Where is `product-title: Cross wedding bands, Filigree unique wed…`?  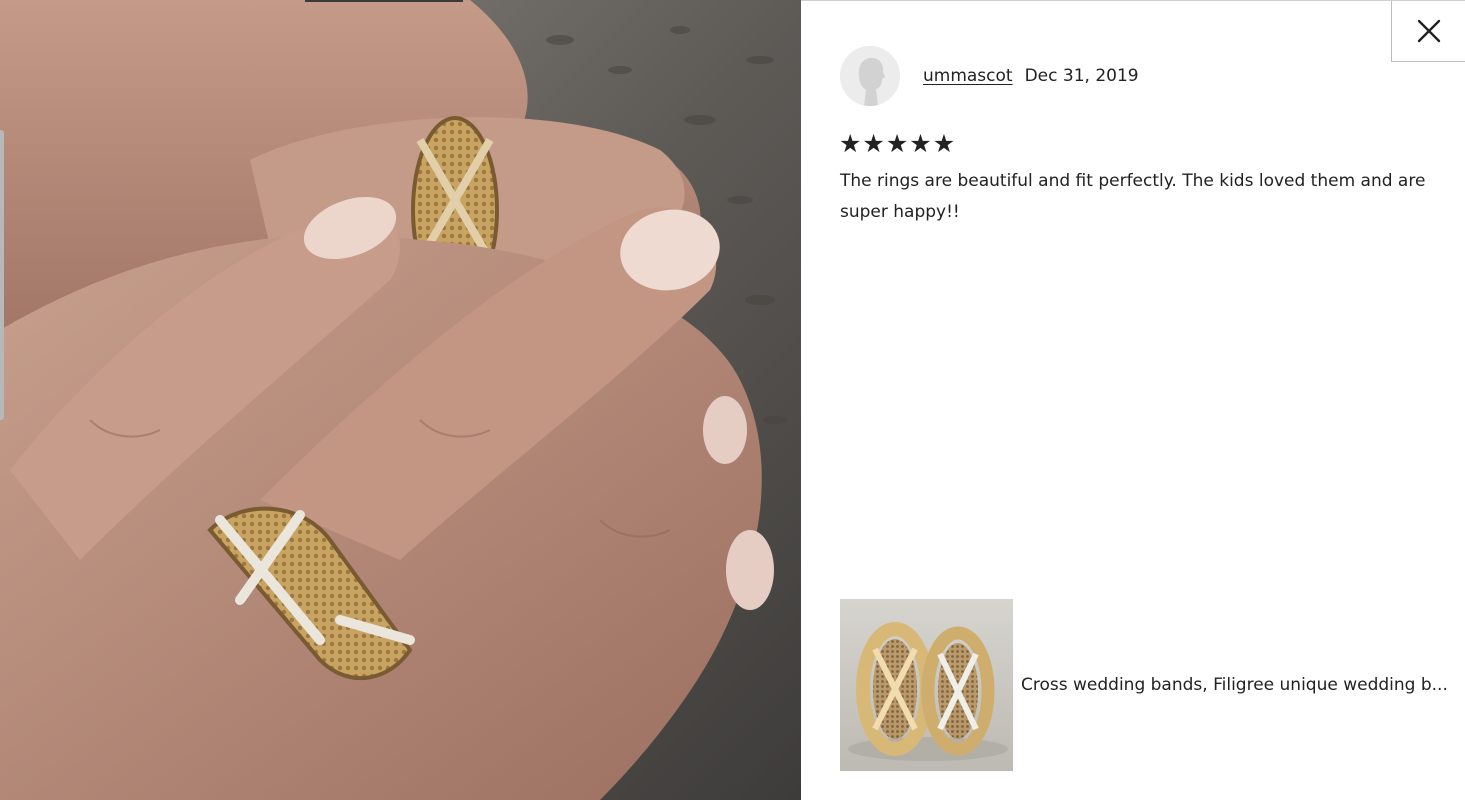 product-title: Cross wedding bands, Filigree unique wed… is located at coordinates (1235, 685).